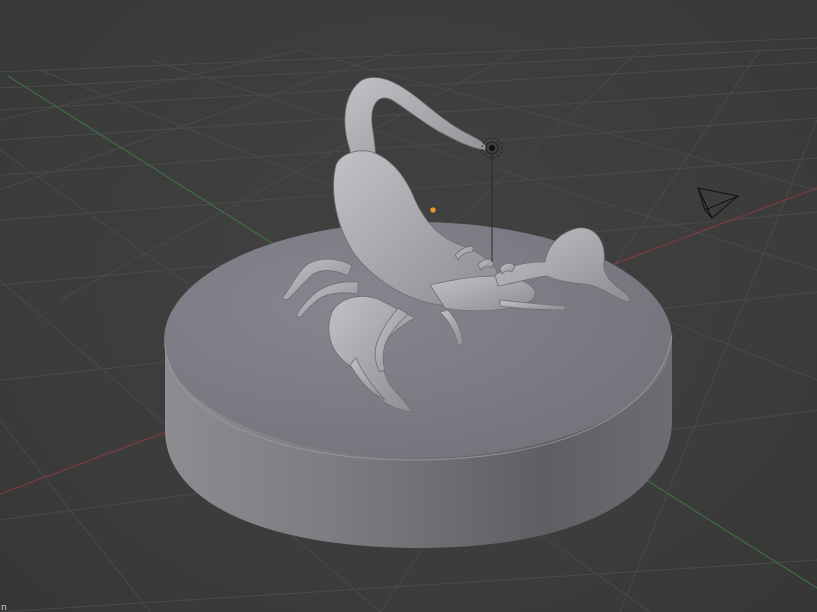 This screenshot has height=612, width=817. Describe the element at coordinates (718, 203) in the screenshot. I see `camera-icon` at that location.